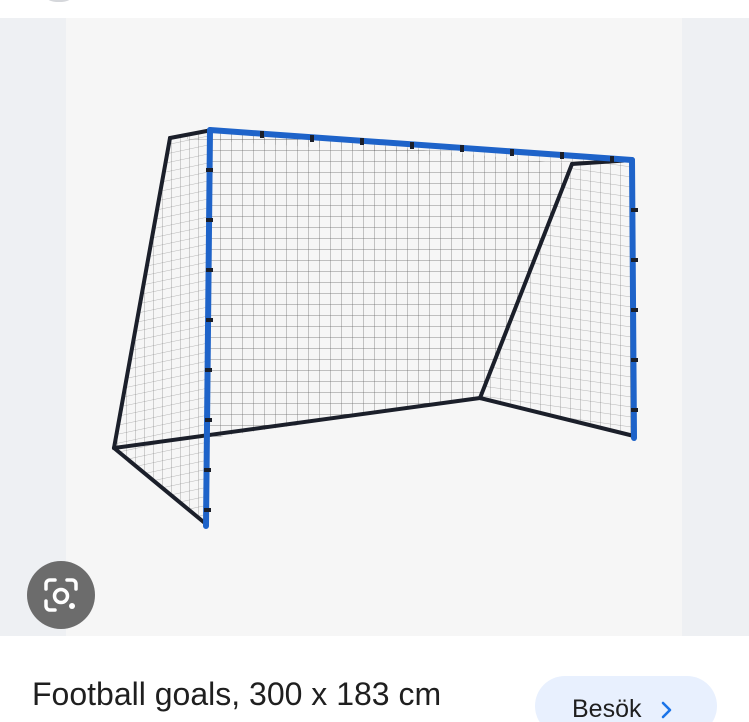  Describe the element at coordinates (59, 1) in the screenshot. I see `partial-avatar` at that location.